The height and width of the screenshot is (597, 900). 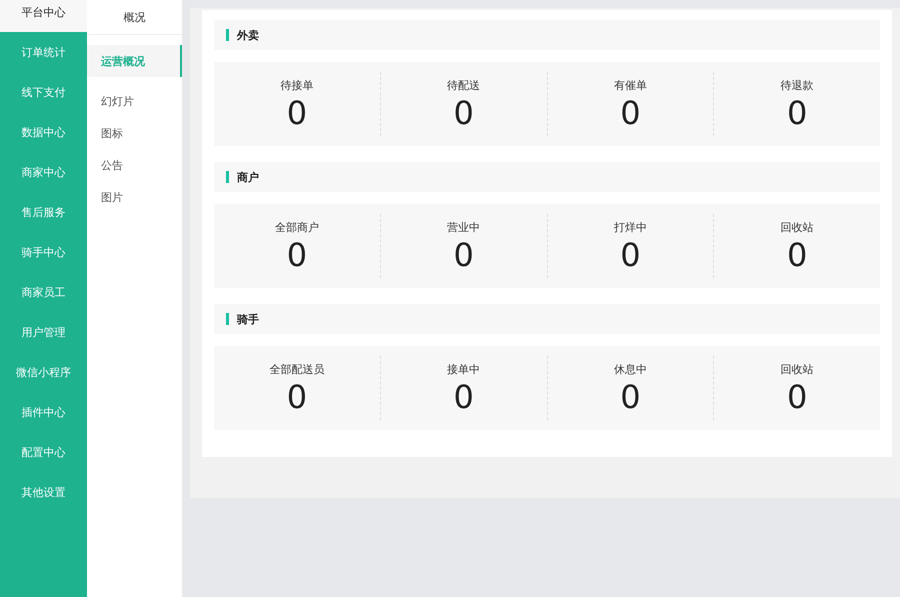 What do you see at coordinates (43, 372) in the screenshot?
I see `nav-item: 微信小程序` at bounding box center [43, 372].